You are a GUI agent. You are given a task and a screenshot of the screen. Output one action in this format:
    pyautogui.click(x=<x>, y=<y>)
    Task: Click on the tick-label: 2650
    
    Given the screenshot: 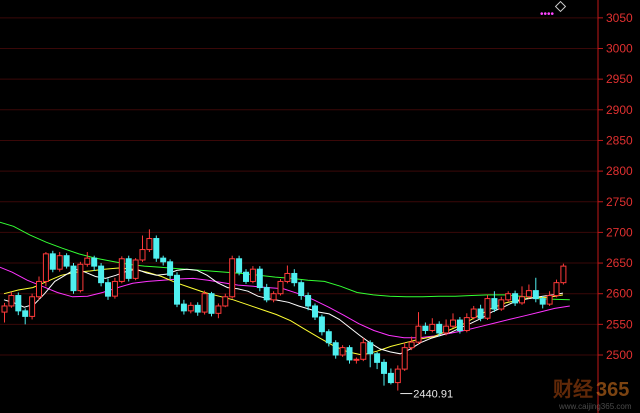 What is the action you would take?
    pyautogui.click(x=619, y=263)
    